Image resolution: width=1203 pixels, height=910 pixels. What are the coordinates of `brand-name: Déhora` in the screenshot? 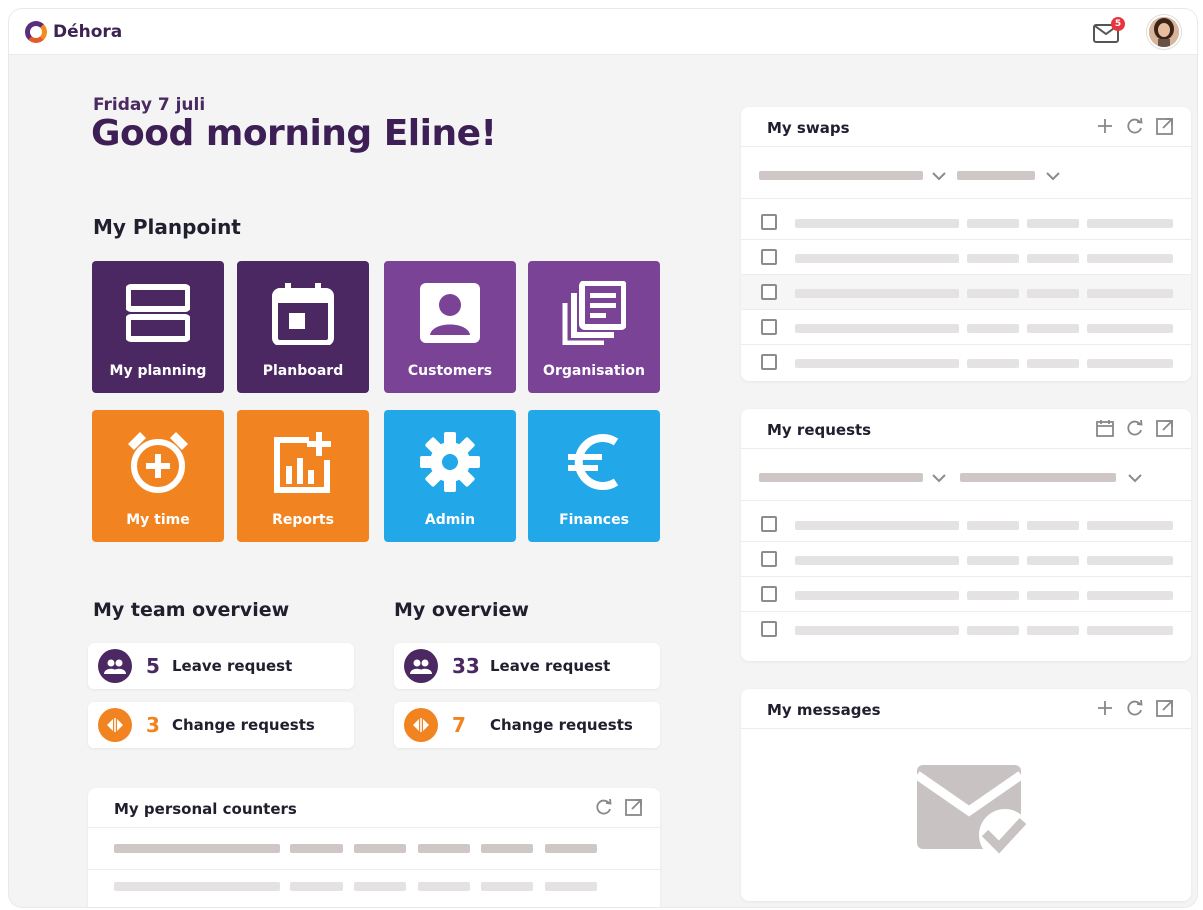 It's located at (88, 32).